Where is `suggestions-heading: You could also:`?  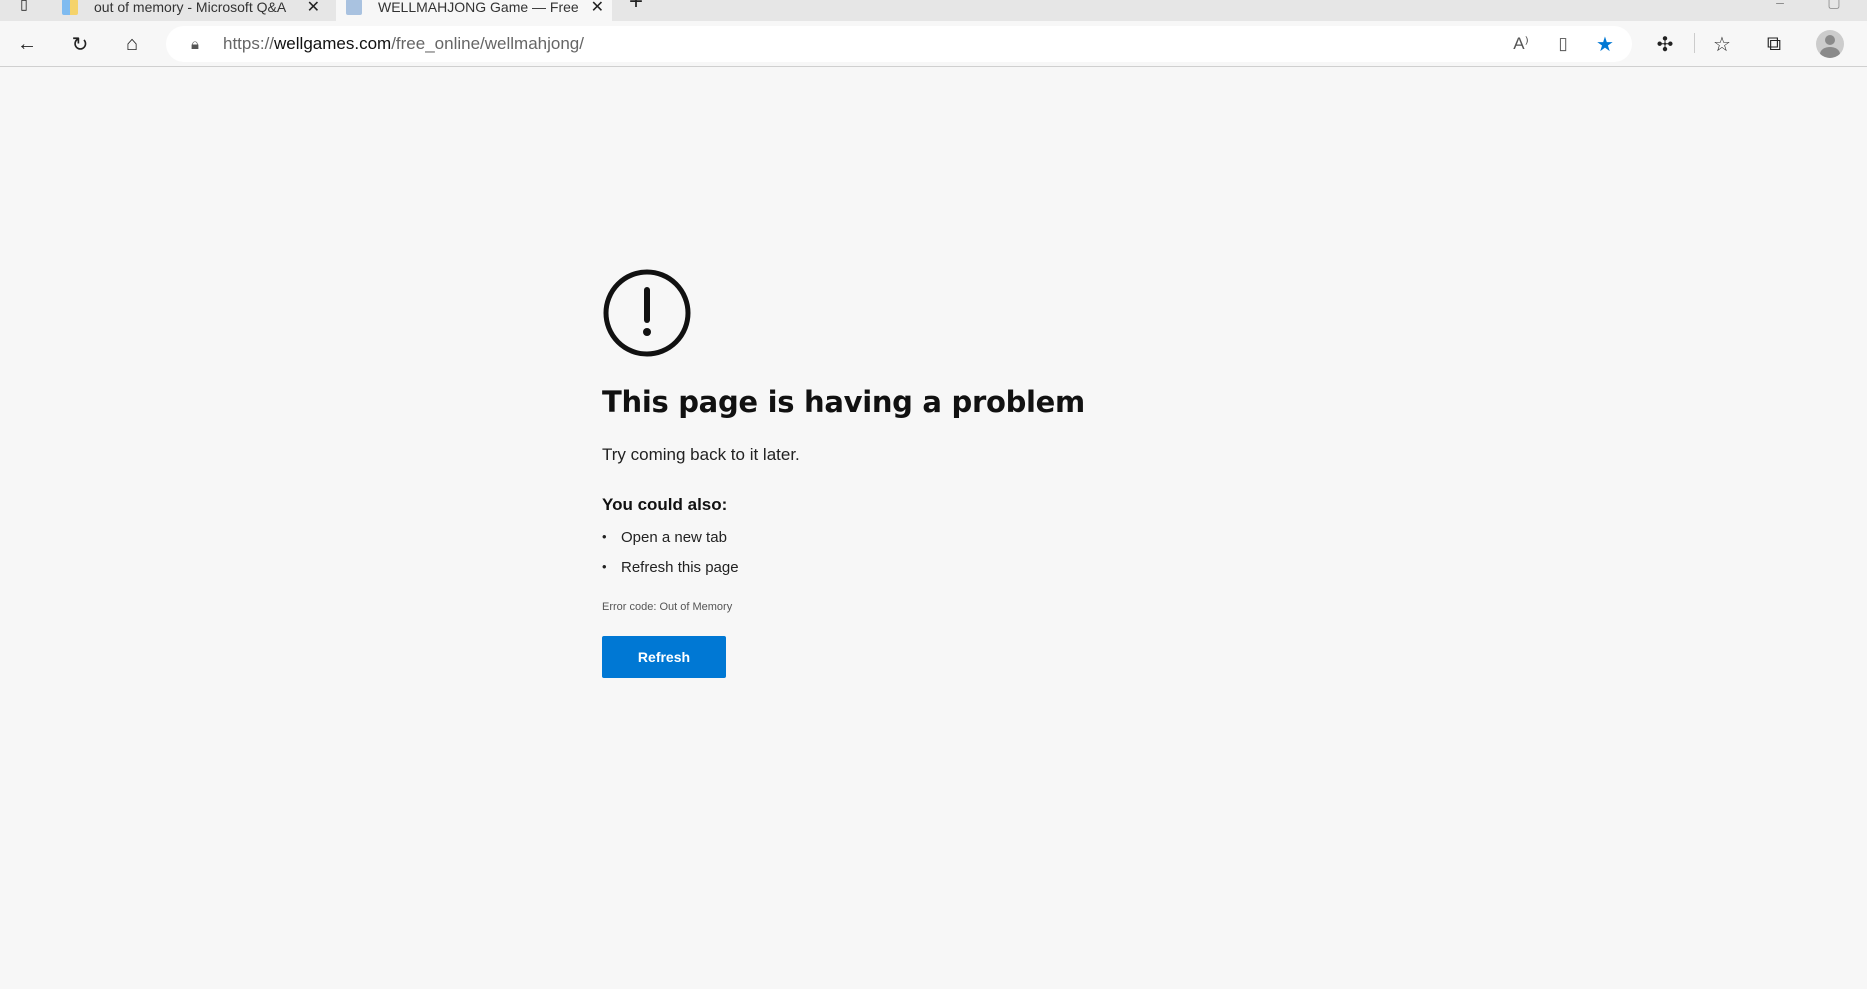
suggestions-heading: You could also: is located at coordinates (665, 504).